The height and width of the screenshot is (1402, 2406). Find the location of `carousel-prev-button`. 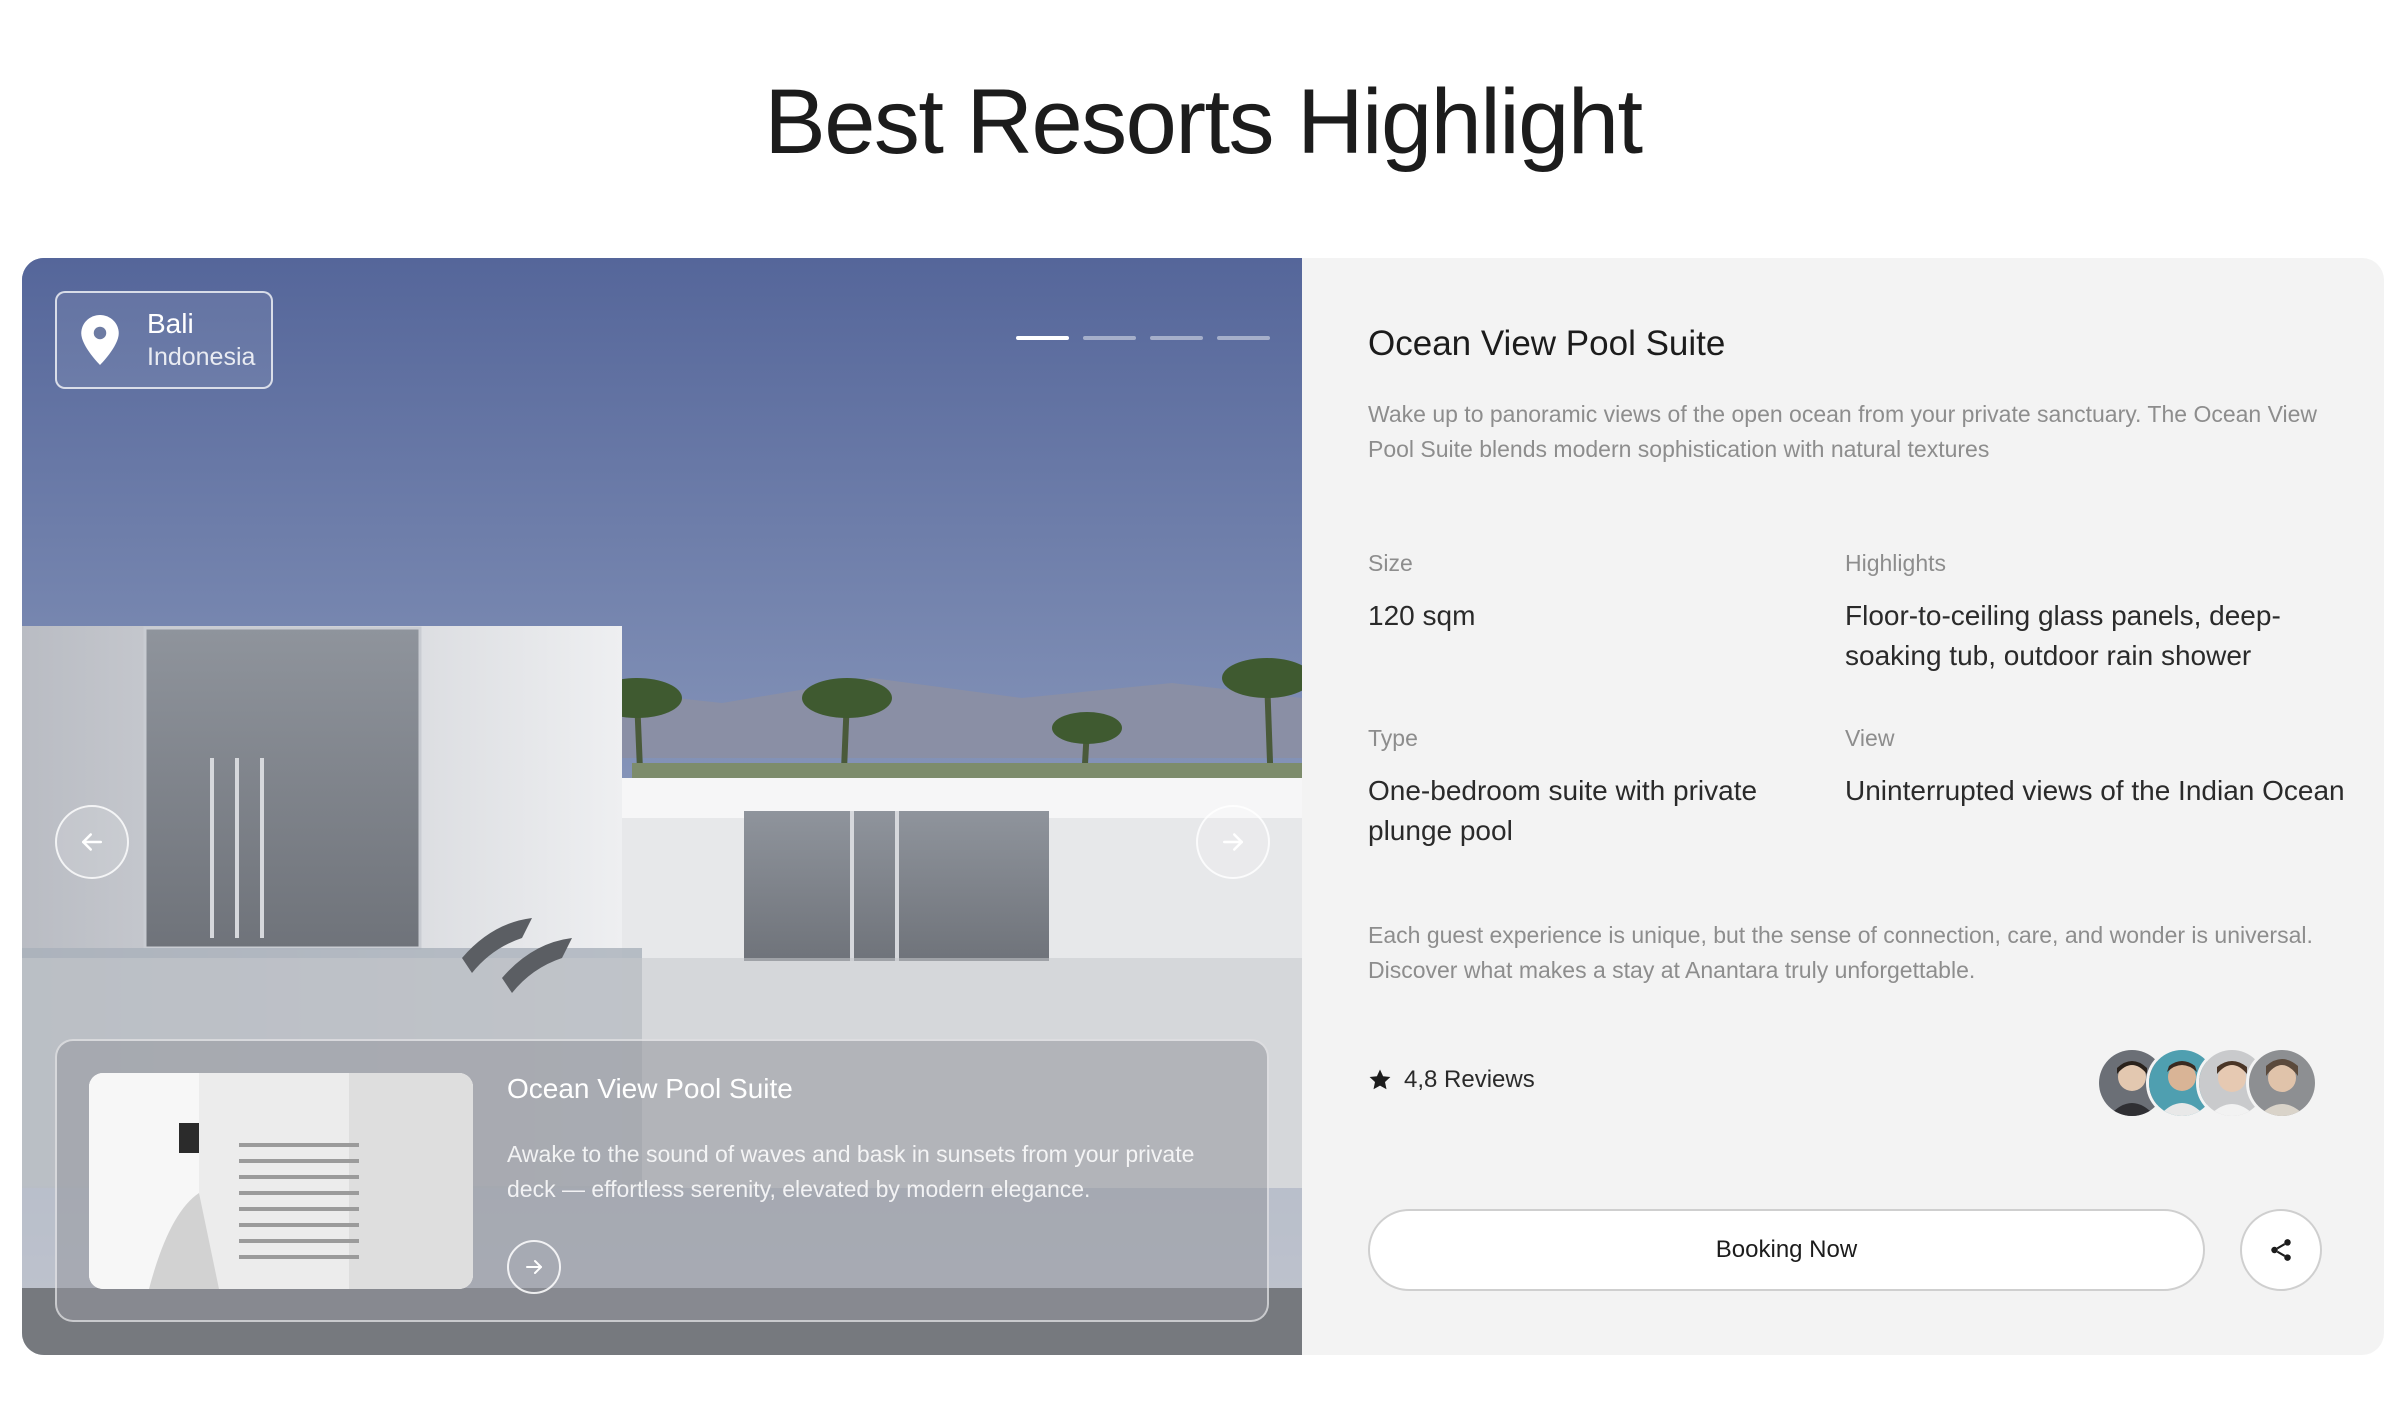

carousel-prev-button is located at coordinates (92, 842).